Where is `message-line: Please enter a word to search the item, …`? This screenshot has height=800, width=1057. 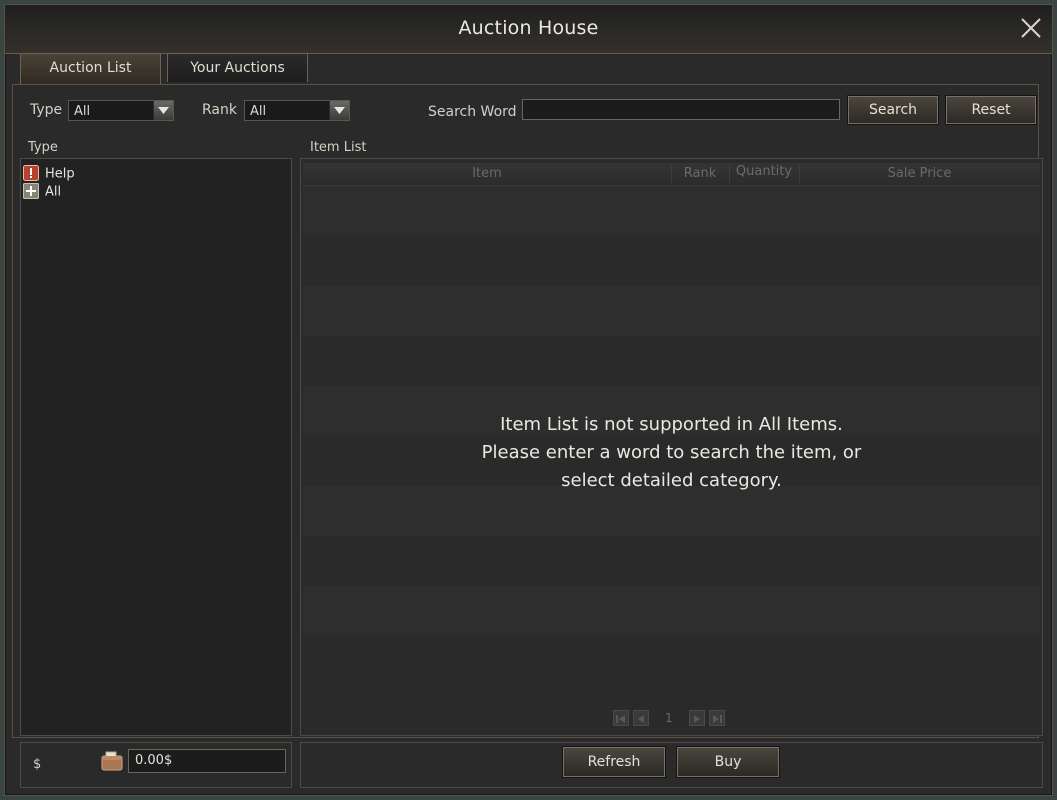
message-line: Please enter a word to search the item, … is located at coordinates (671, 452).